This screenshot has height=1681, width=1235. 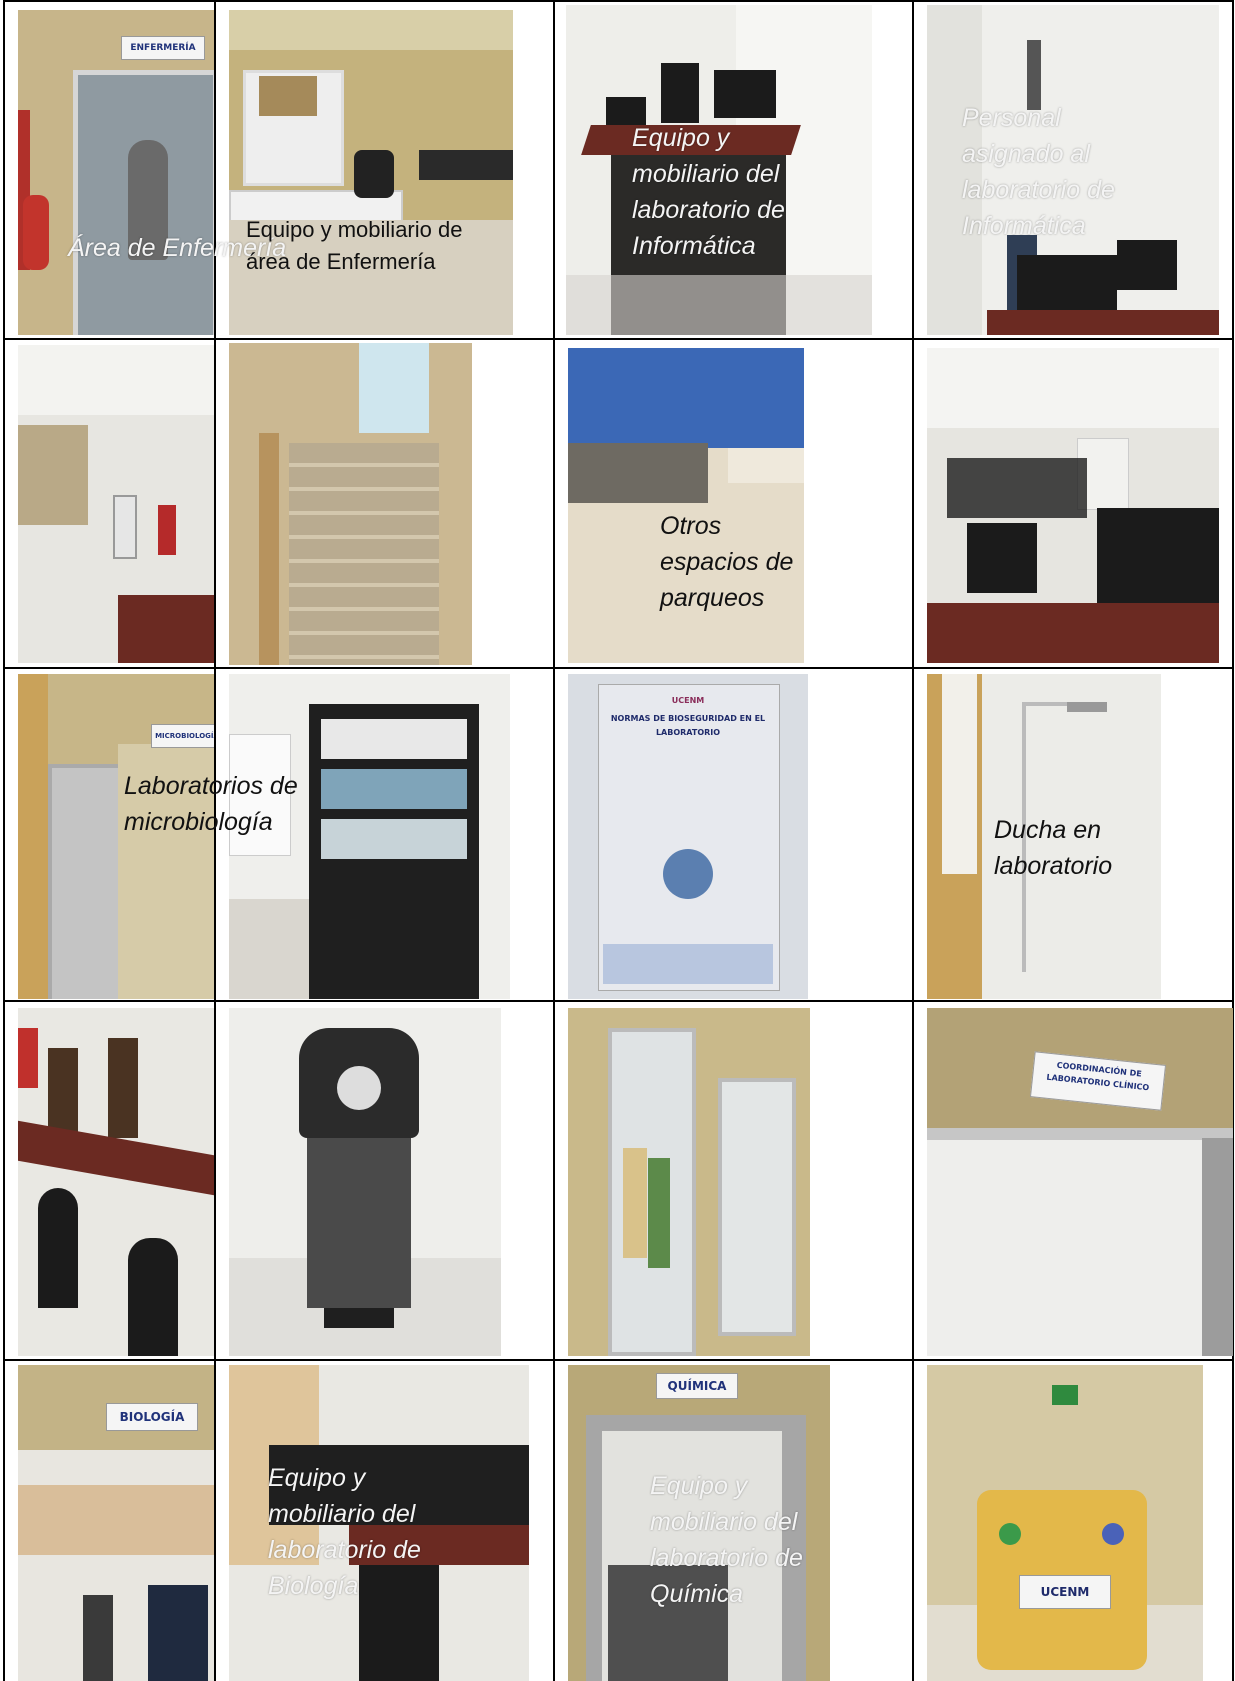 What do you see at coordinates (1080, 1182) in the screenshot?
I see `photo-coordination-office: COORDINACIÓN DE LABORATORIO CLÍNICO` at bounding box center [1080, 1182].